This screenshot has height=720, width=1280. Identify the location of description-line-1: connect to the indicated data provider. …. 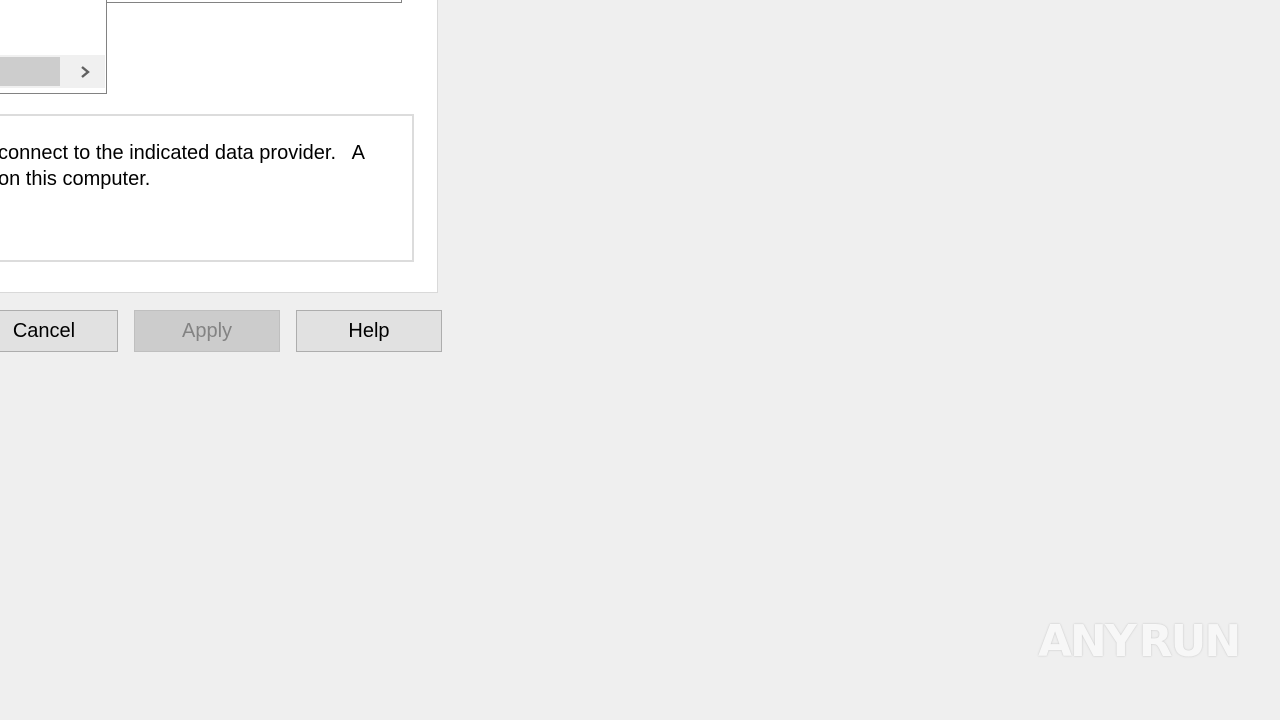
(182, 153).